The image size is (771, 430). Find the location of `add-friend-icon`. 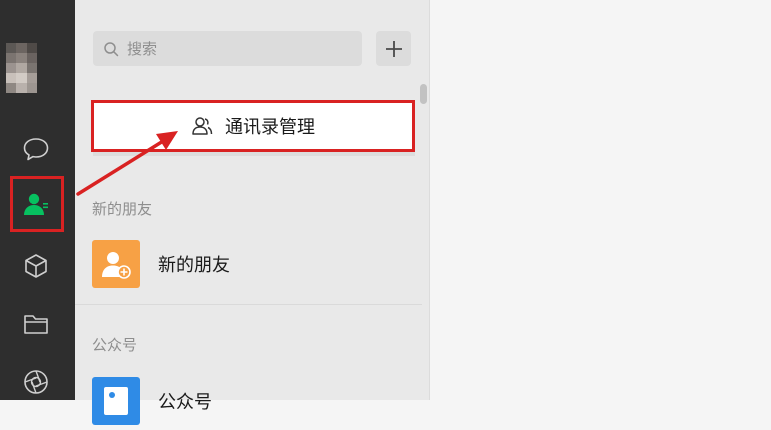

add-friend-icon is located at coordinates (116, 265).